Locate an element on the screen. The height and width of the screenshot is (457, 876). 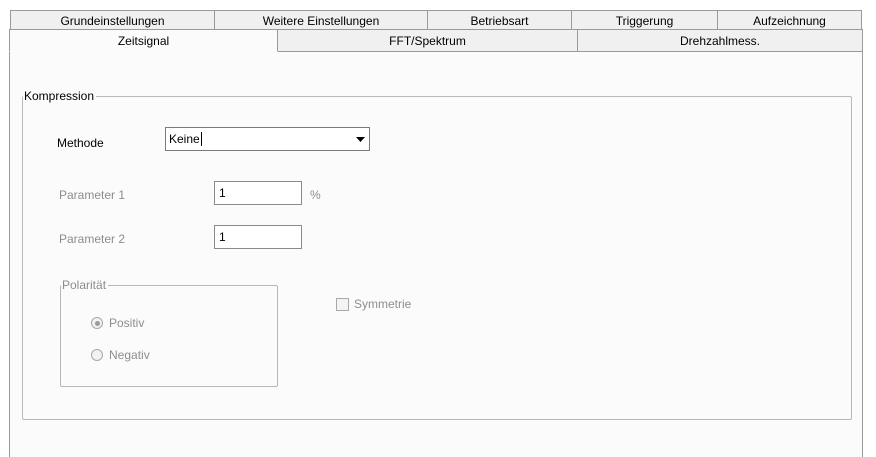
method-label: Methode is located at coordinates (80, 143).